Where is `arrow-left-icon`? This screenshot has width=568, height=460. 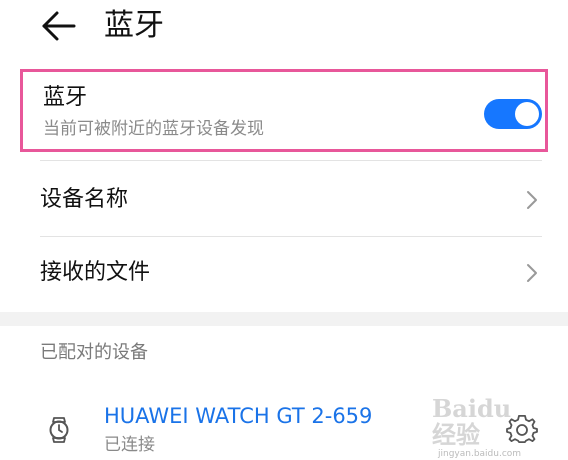
arrow-left-icon is located at coordinates (59, 26).